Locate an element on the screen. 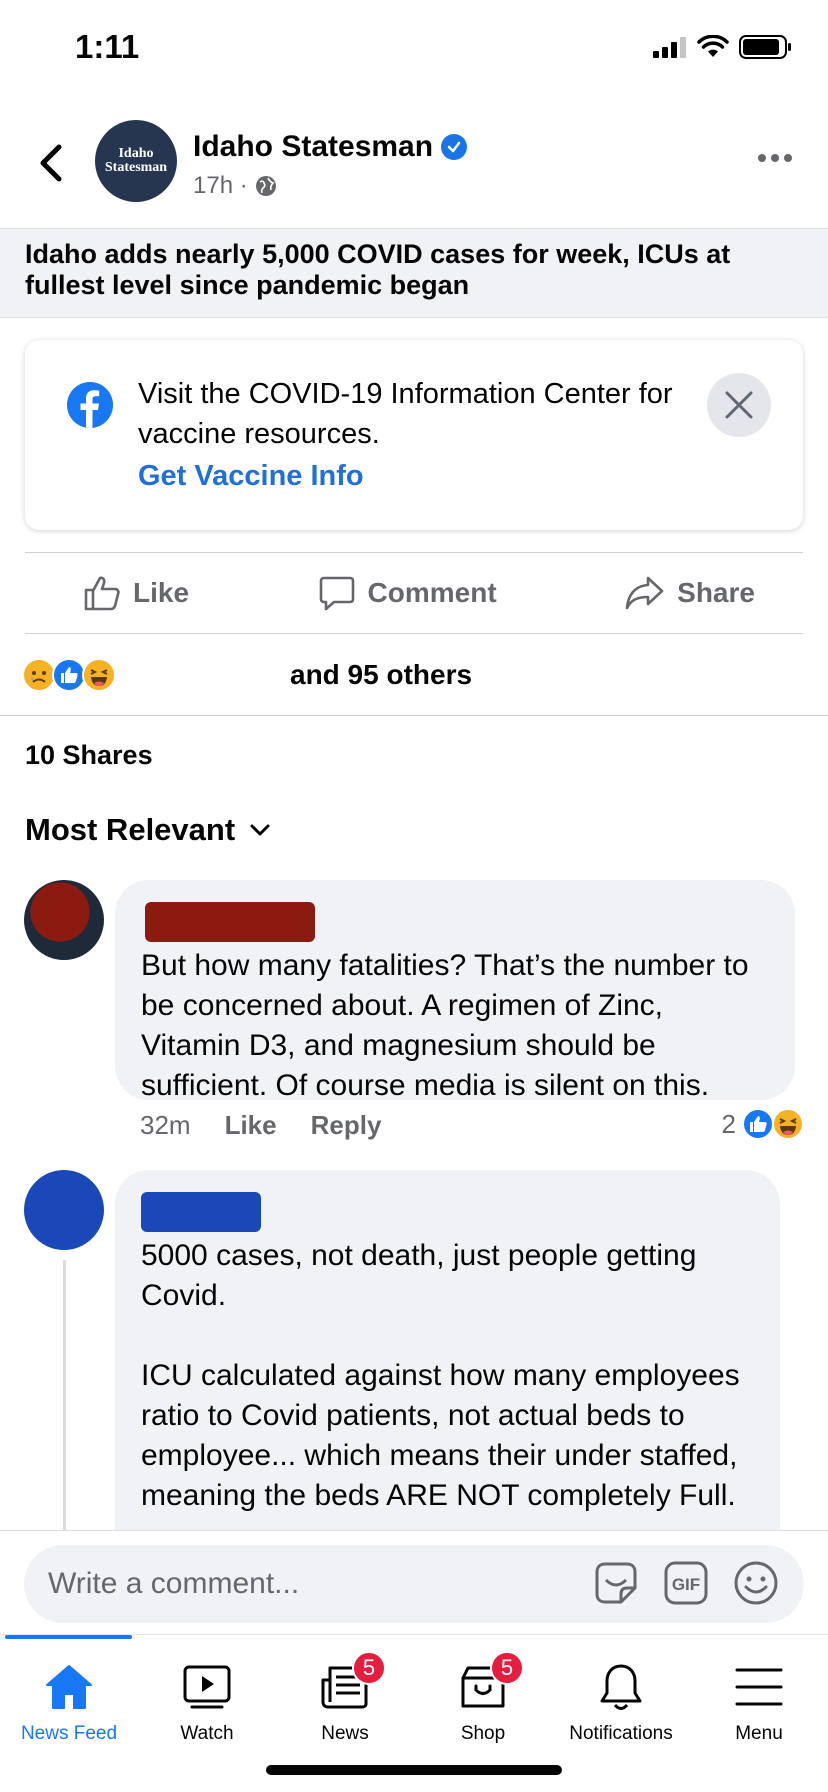 This screenshot has height=1792, width=828. status-time: 1:11 is located at coordinates (107, 46).